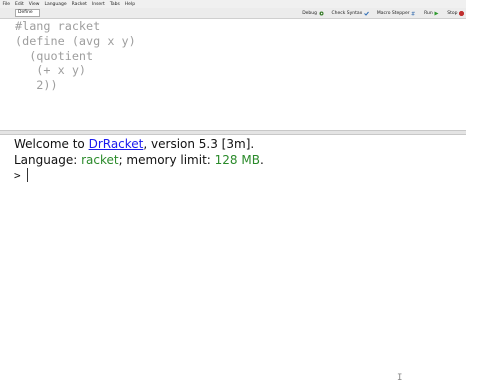 The image size is (480, 383). Describe the element at coordinates (473, 135) in the screenshot. I see `right-background` at that location.